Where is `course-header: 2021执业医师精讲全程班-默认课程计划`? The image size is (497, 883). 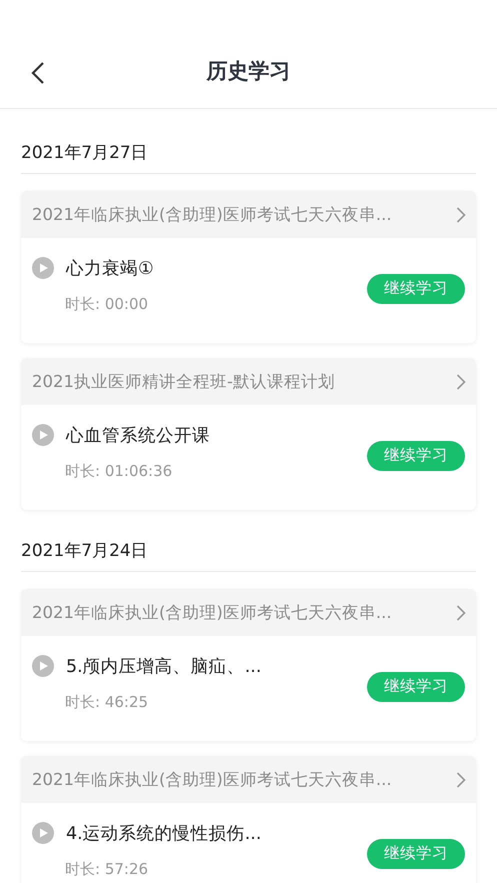
course-header: 2021执业医师精讲全程班-默认课程计划 is located at coordinates (248, 381).